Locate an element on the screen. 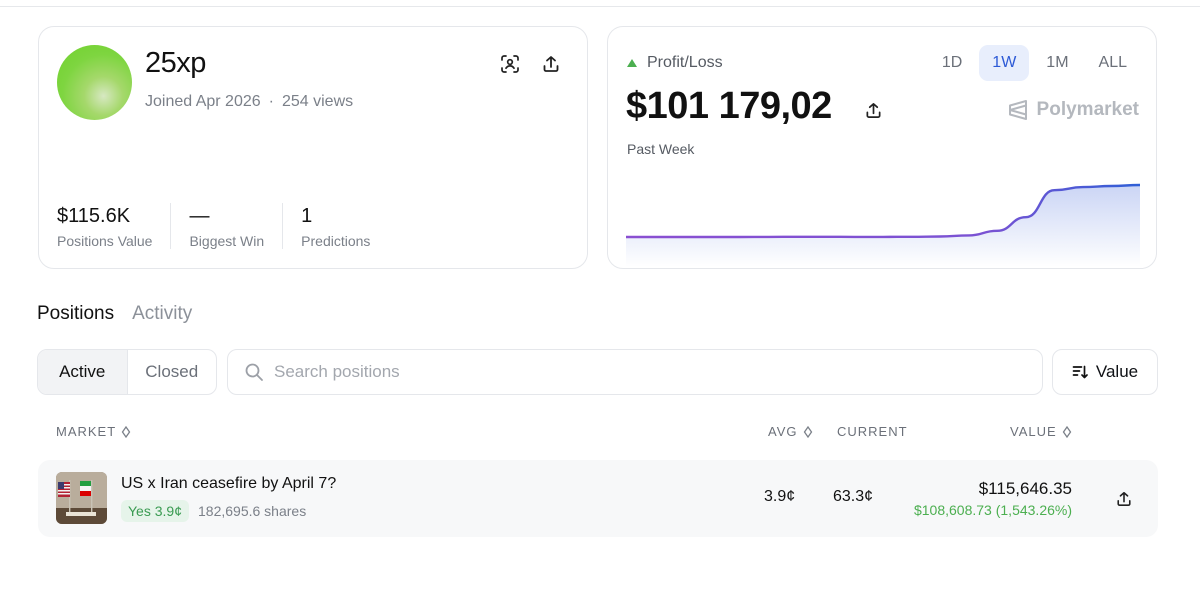 This screenshot has width=1200, height=589. range-1m: 1M is located at coordinates (1057, 63).